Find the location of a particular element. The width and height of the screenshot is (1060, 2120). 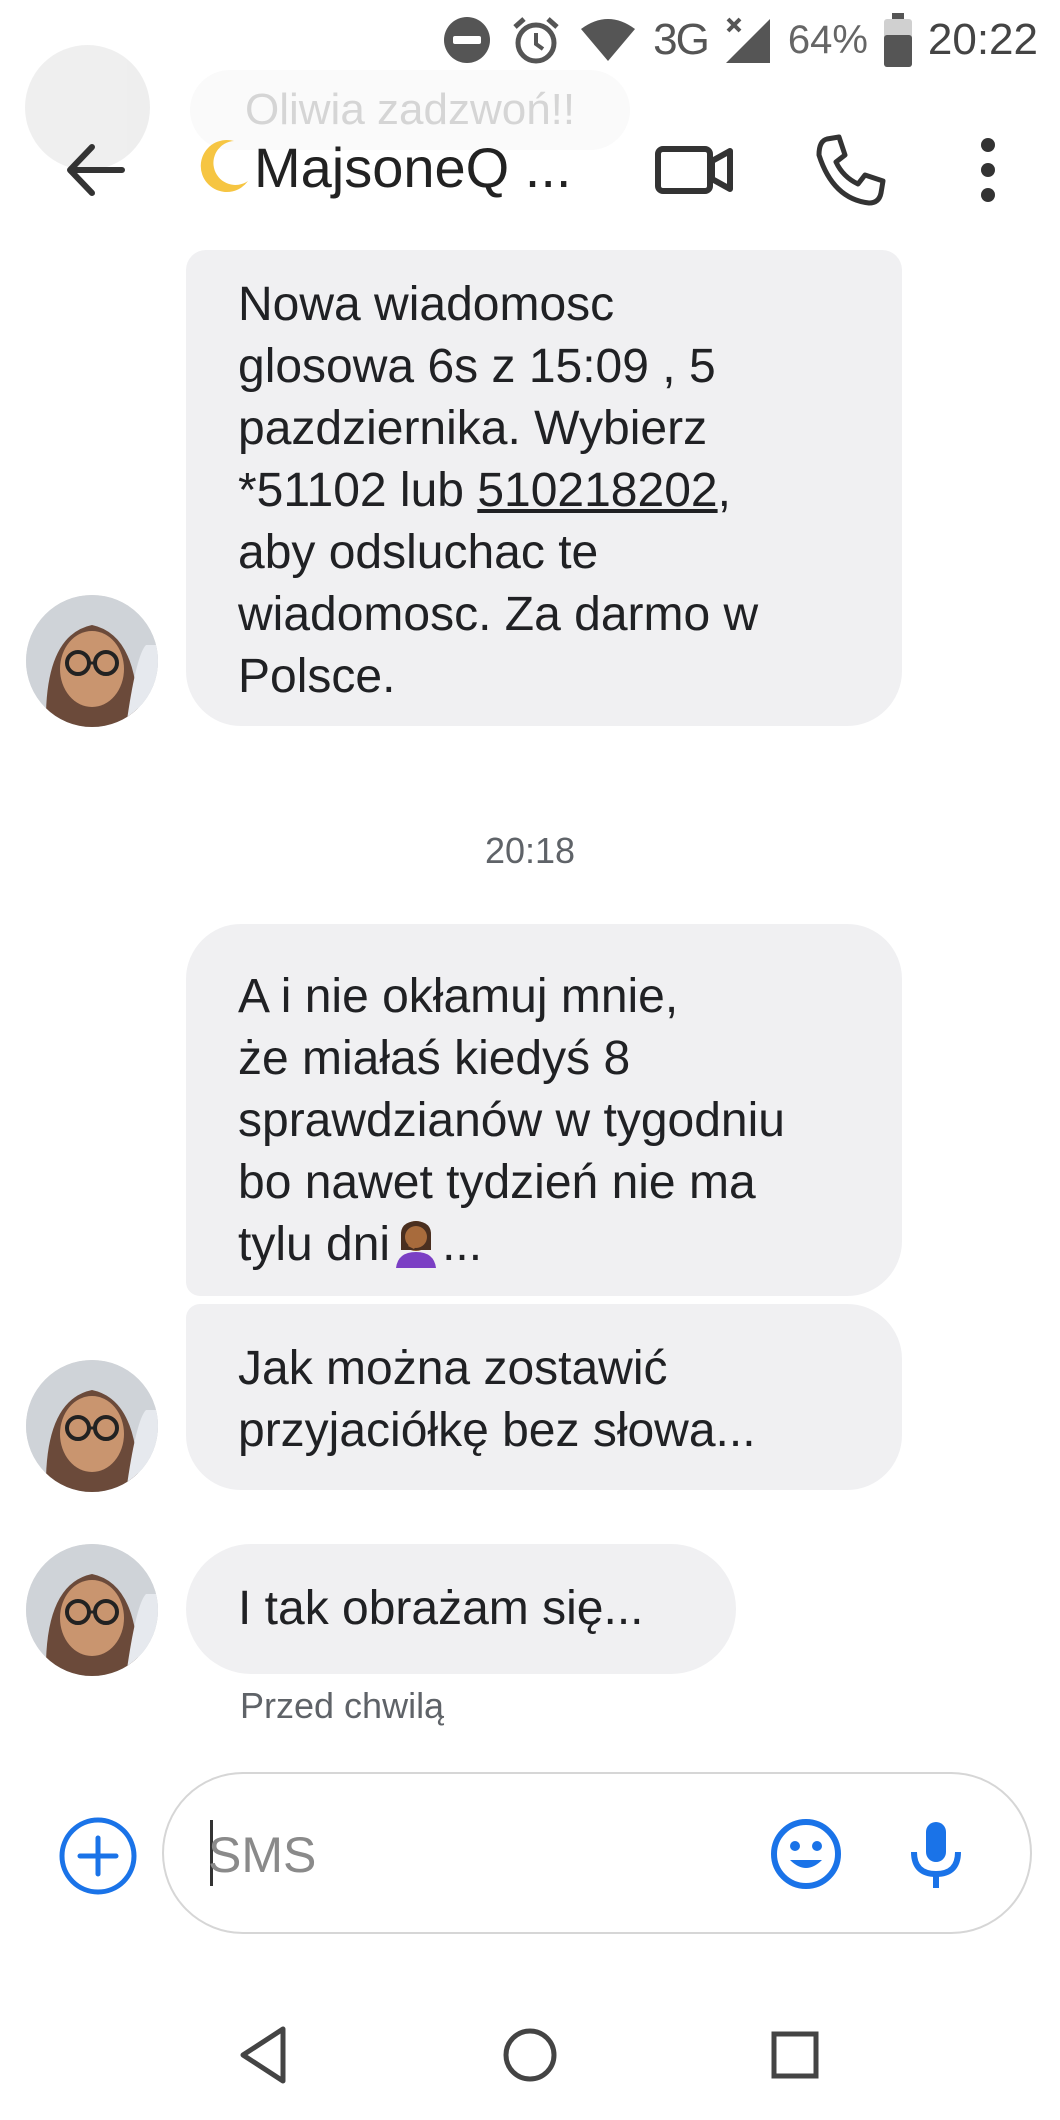

video-call-icon is located at coordinates (695, 170).